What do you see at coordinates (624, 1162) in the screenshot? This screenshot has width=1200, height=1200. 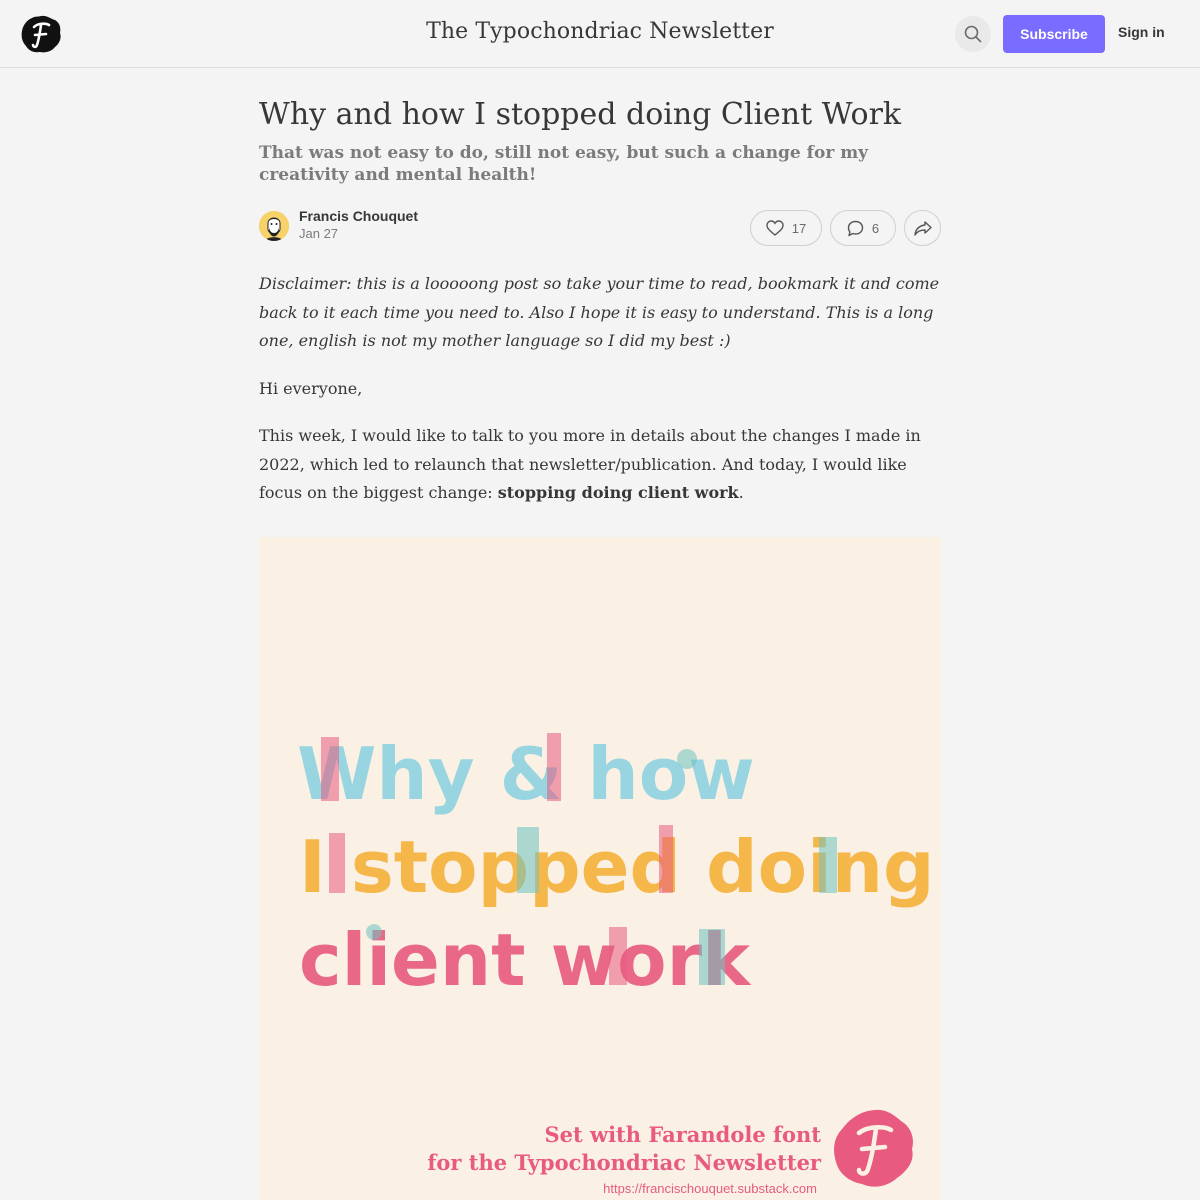 I see `hero-credit-line-2: for the Typochondriac Newsletter` at bounding box center [624, 1162].